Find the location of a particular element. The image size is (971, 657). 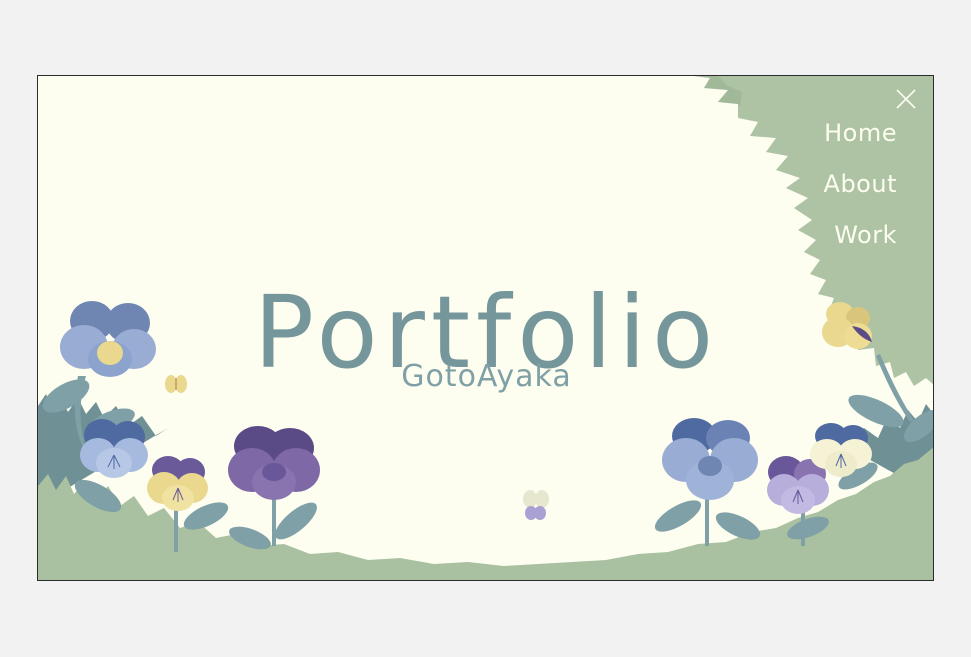

close-icon is located at coordinates (906, 99).